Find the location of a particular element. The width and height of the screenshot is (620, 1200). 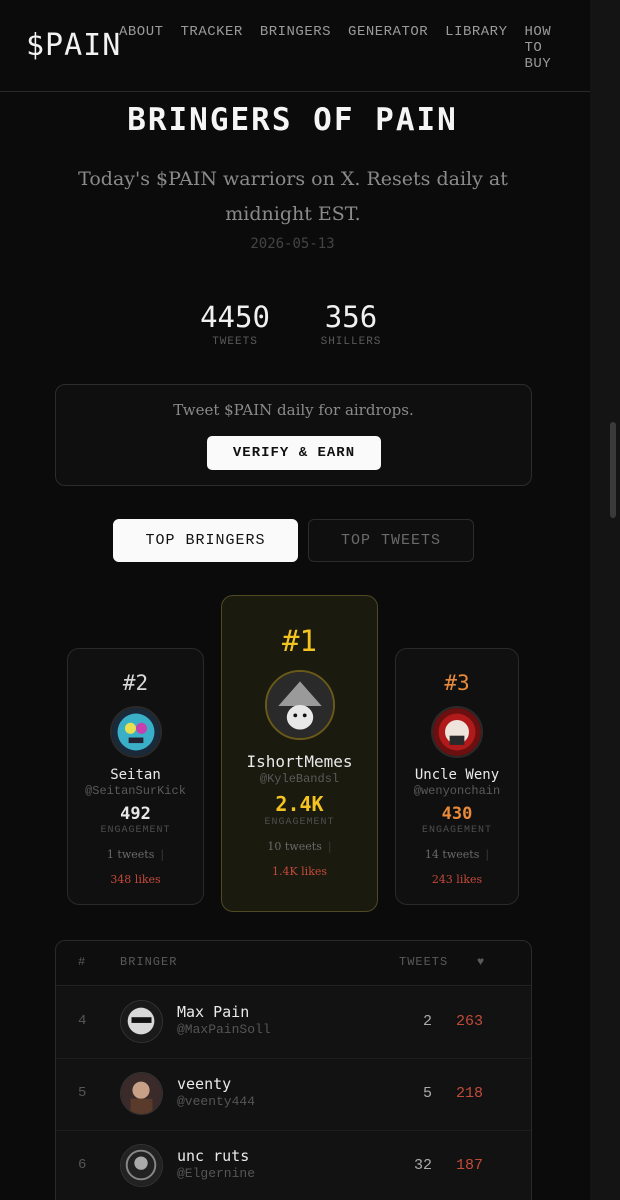

row-position: 4 is located at coordinates (82, 1021).